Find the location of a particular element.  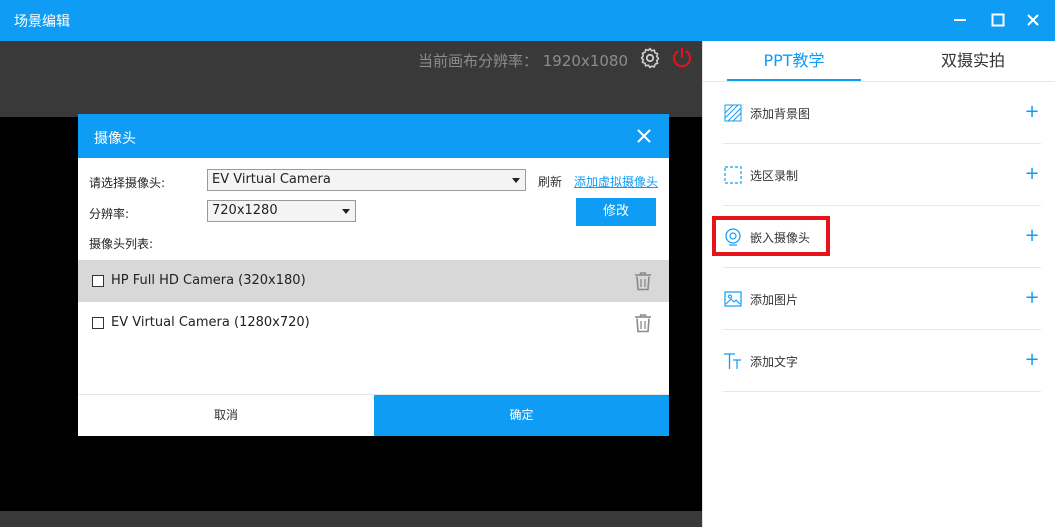

add-background-item: 添加背景图 + is located at coordinates (882, 113).